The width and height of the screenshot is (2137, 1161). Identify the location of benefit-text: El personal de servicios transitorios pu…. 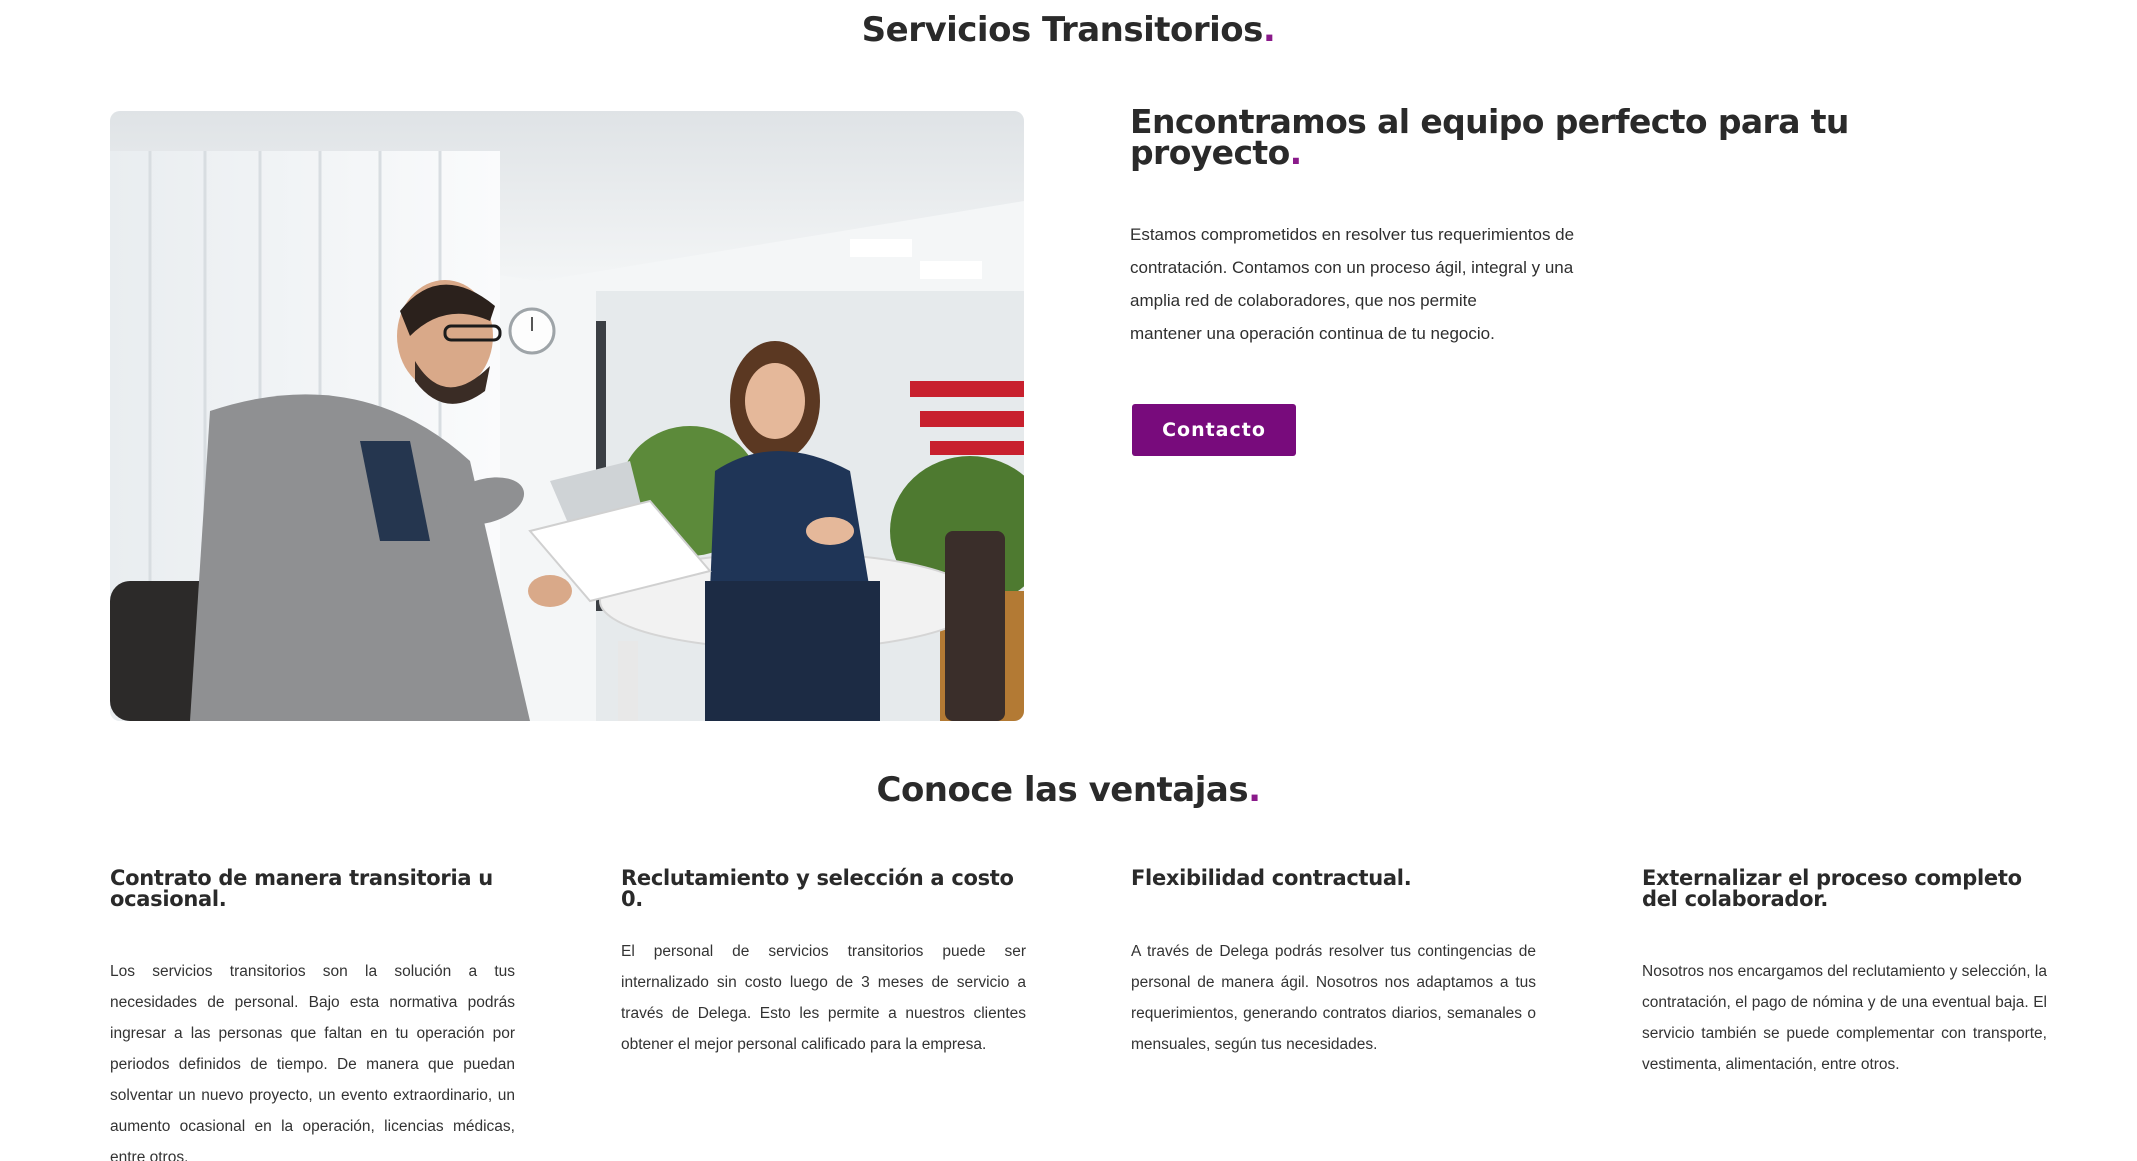
(823, 998).